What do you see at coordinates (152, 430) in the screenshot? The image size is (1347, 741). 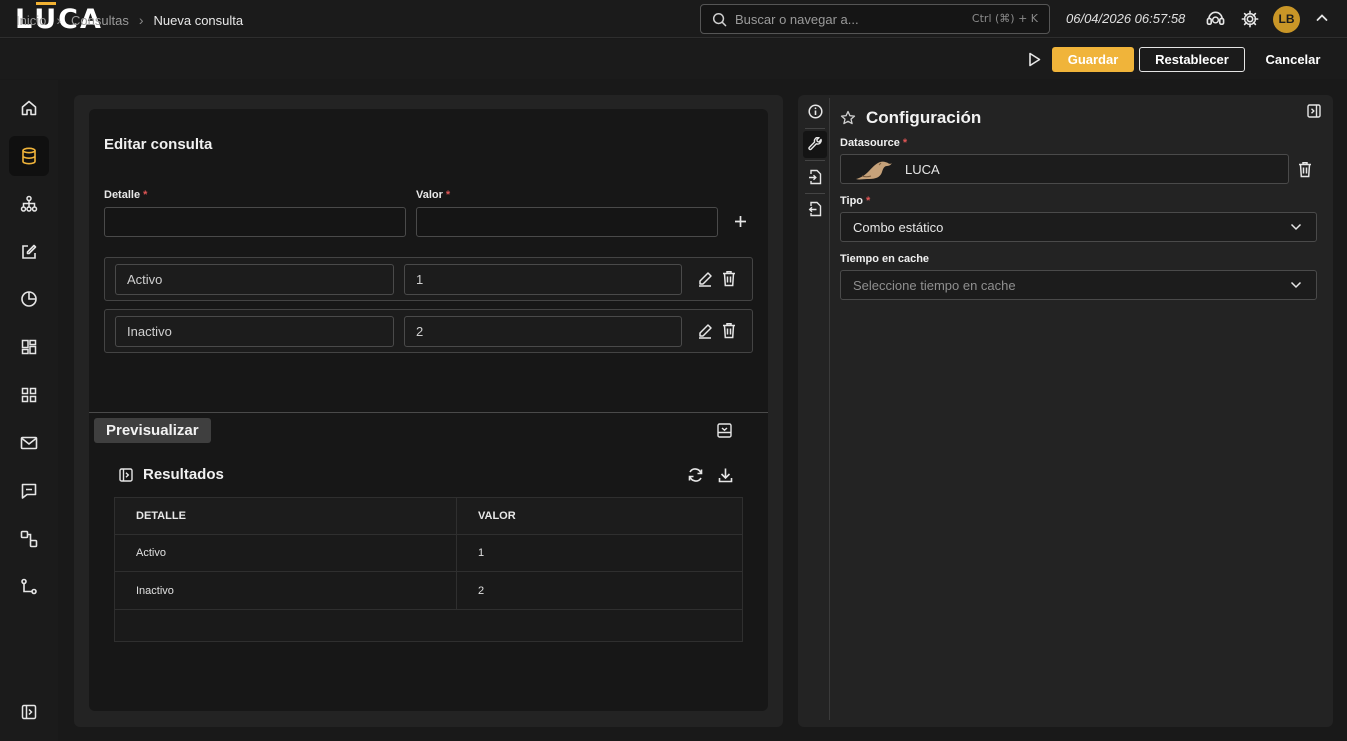 I see `tab-preview: Previsualizar` at bounding box center [152, 430].